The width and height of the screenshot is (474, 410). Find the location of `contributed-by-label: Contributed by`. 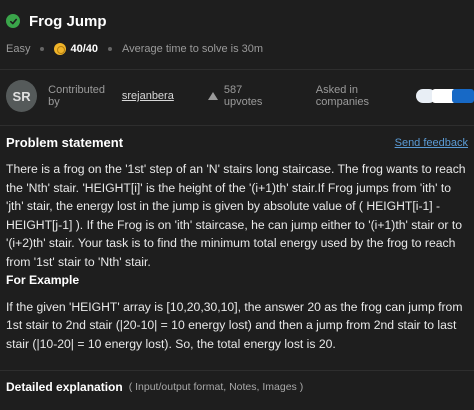

contributed-by-label: Contributed by is located at coordinates (77, 96).